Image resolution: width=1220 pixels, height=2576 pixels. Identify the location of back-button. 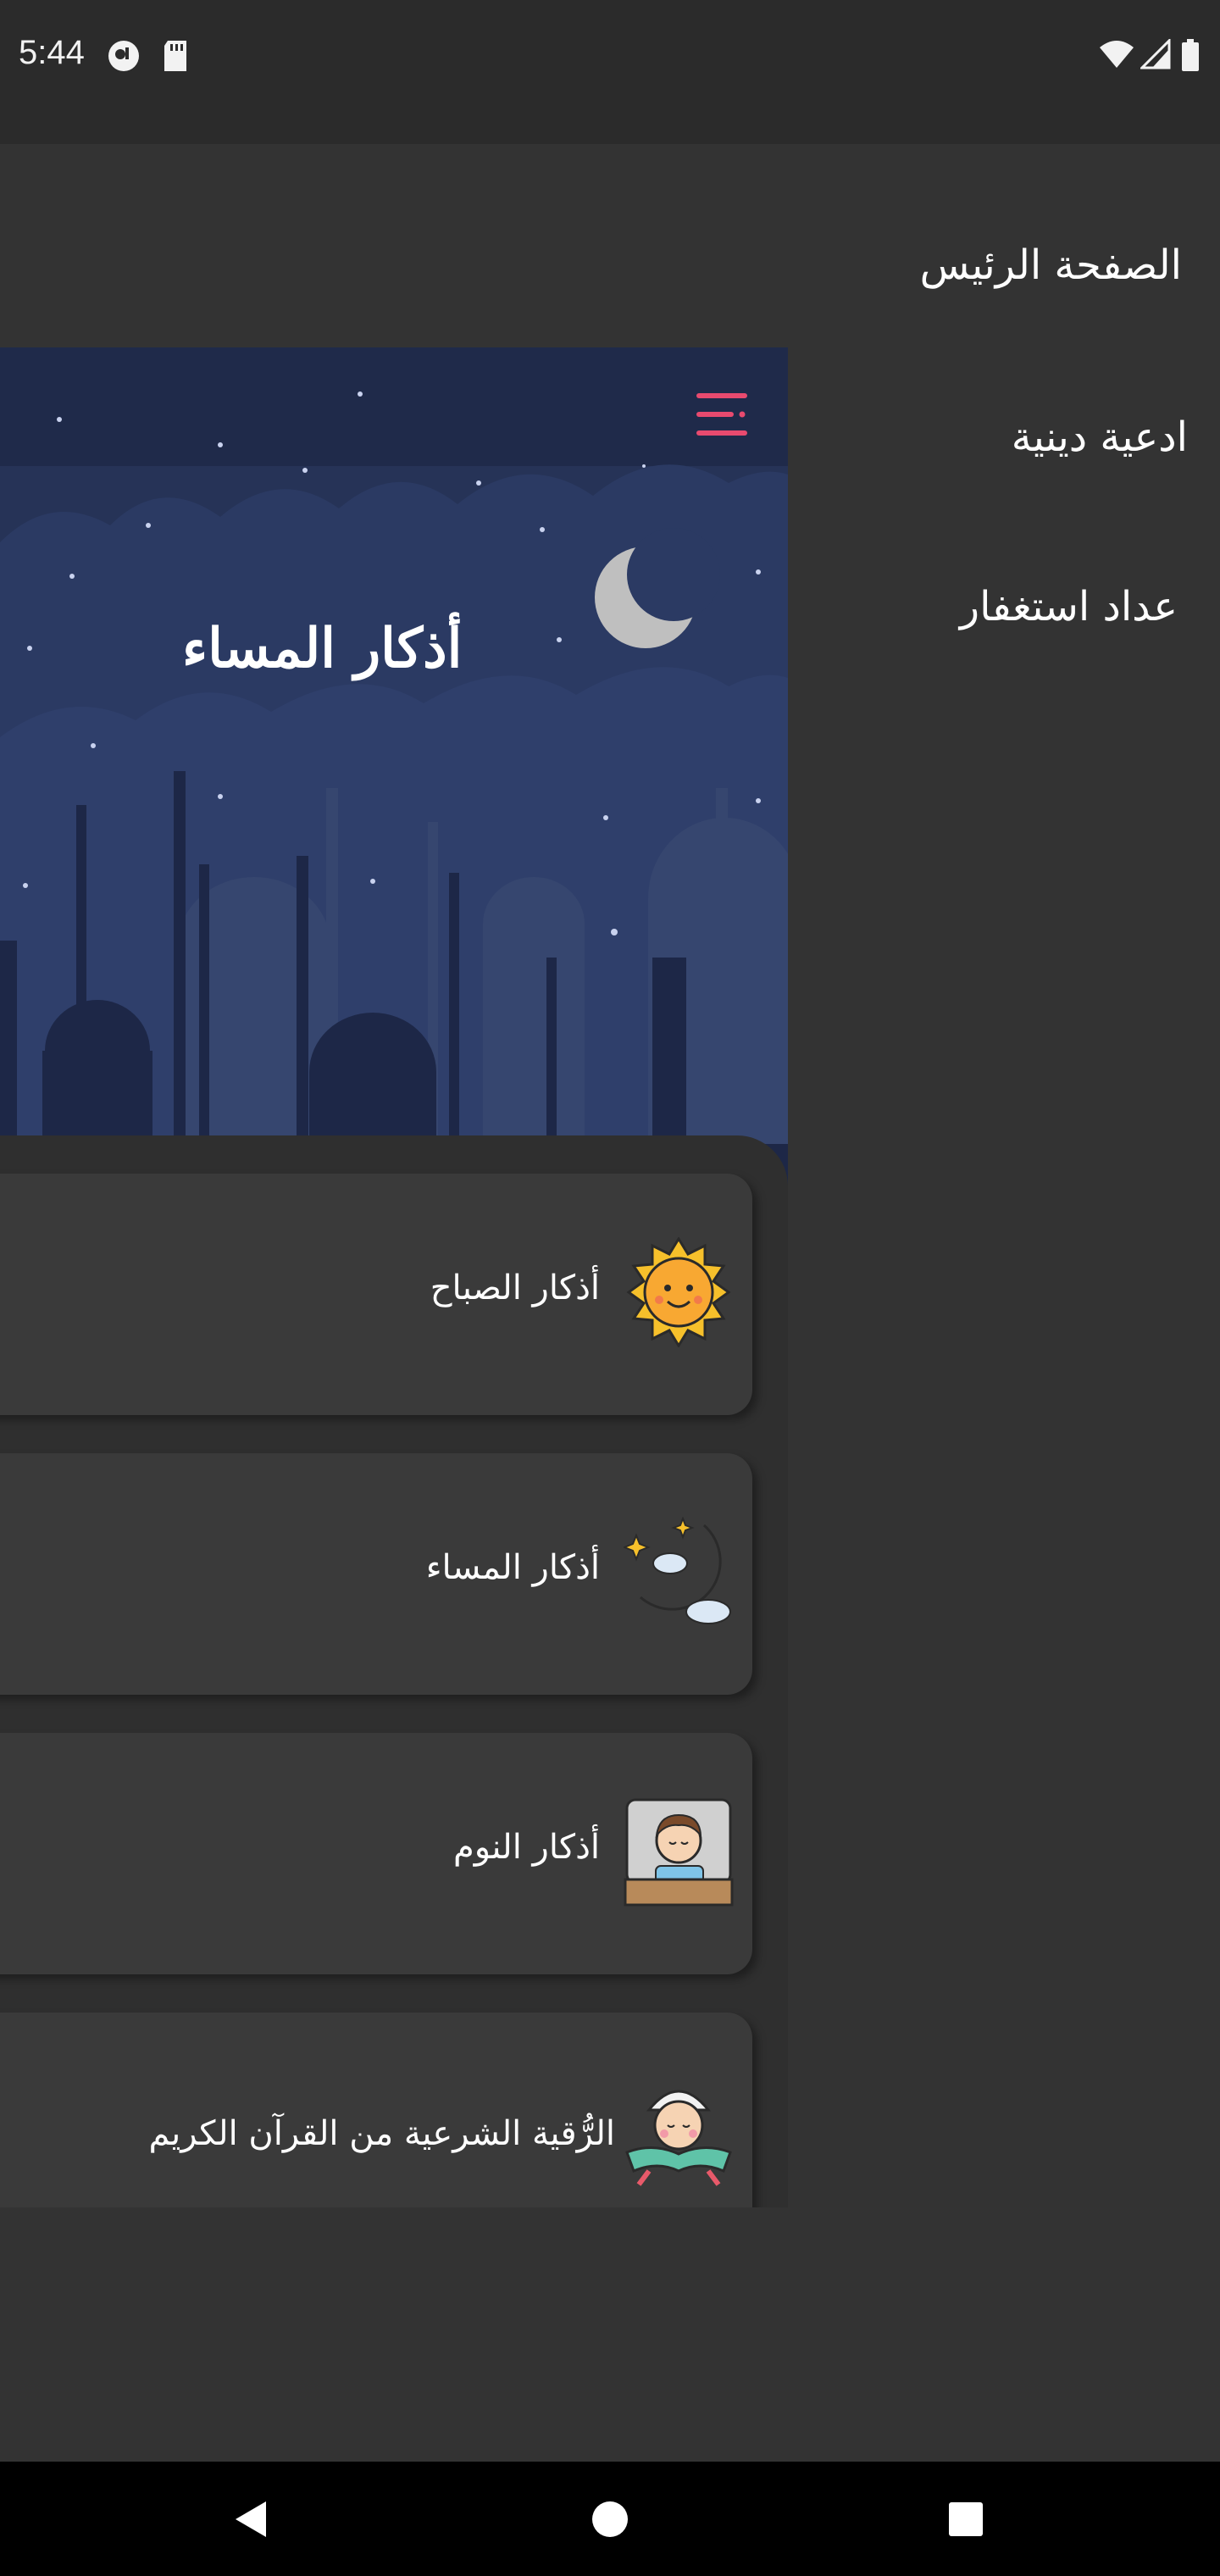
(251, 2519).